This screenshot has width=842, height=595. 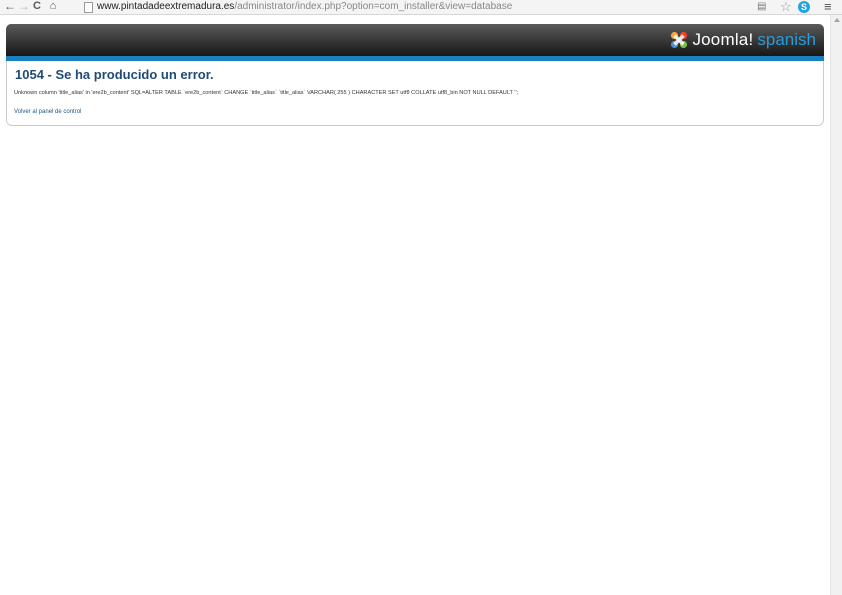 I want to click on star-icon: ☆, so click(x=786, y=7).